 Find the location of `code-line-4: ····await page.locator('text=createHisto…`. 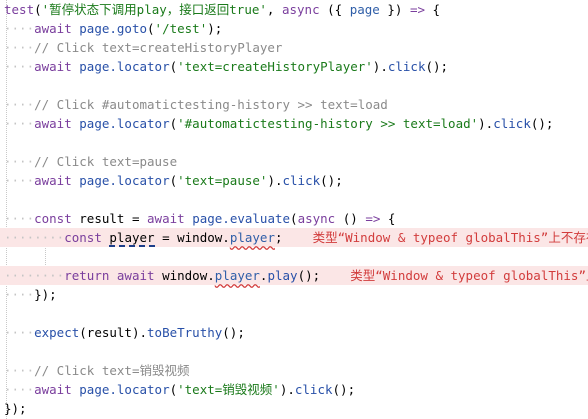

code-line-4: ····await page.locator('text=createHisto… is located at coordinates (294, 66).